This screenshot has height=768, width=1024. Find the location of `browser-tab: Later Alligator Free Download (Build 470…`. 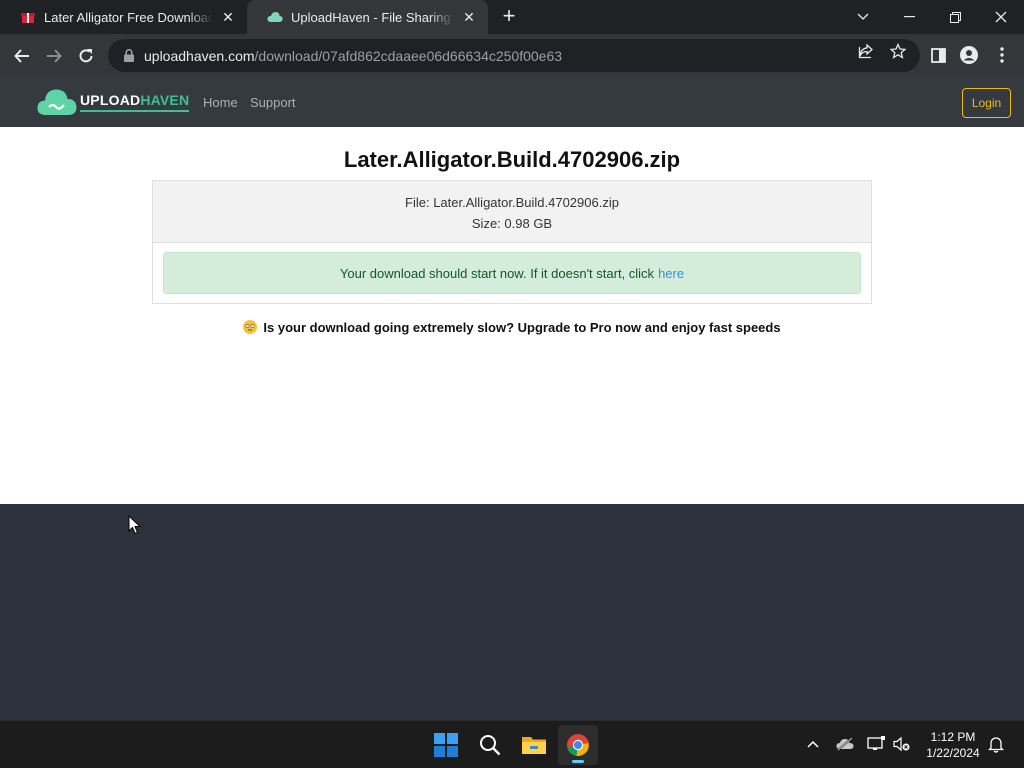

browser-tab: Later Alligator Free Download (Build 470… is located at coordinates (123, 17).